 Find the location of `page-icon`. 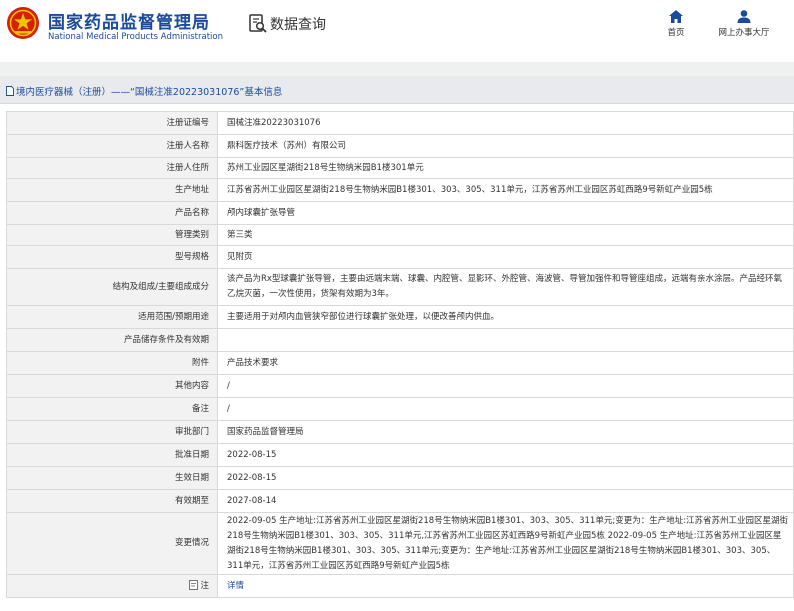

page-icon is located at coordinates (10, 91).